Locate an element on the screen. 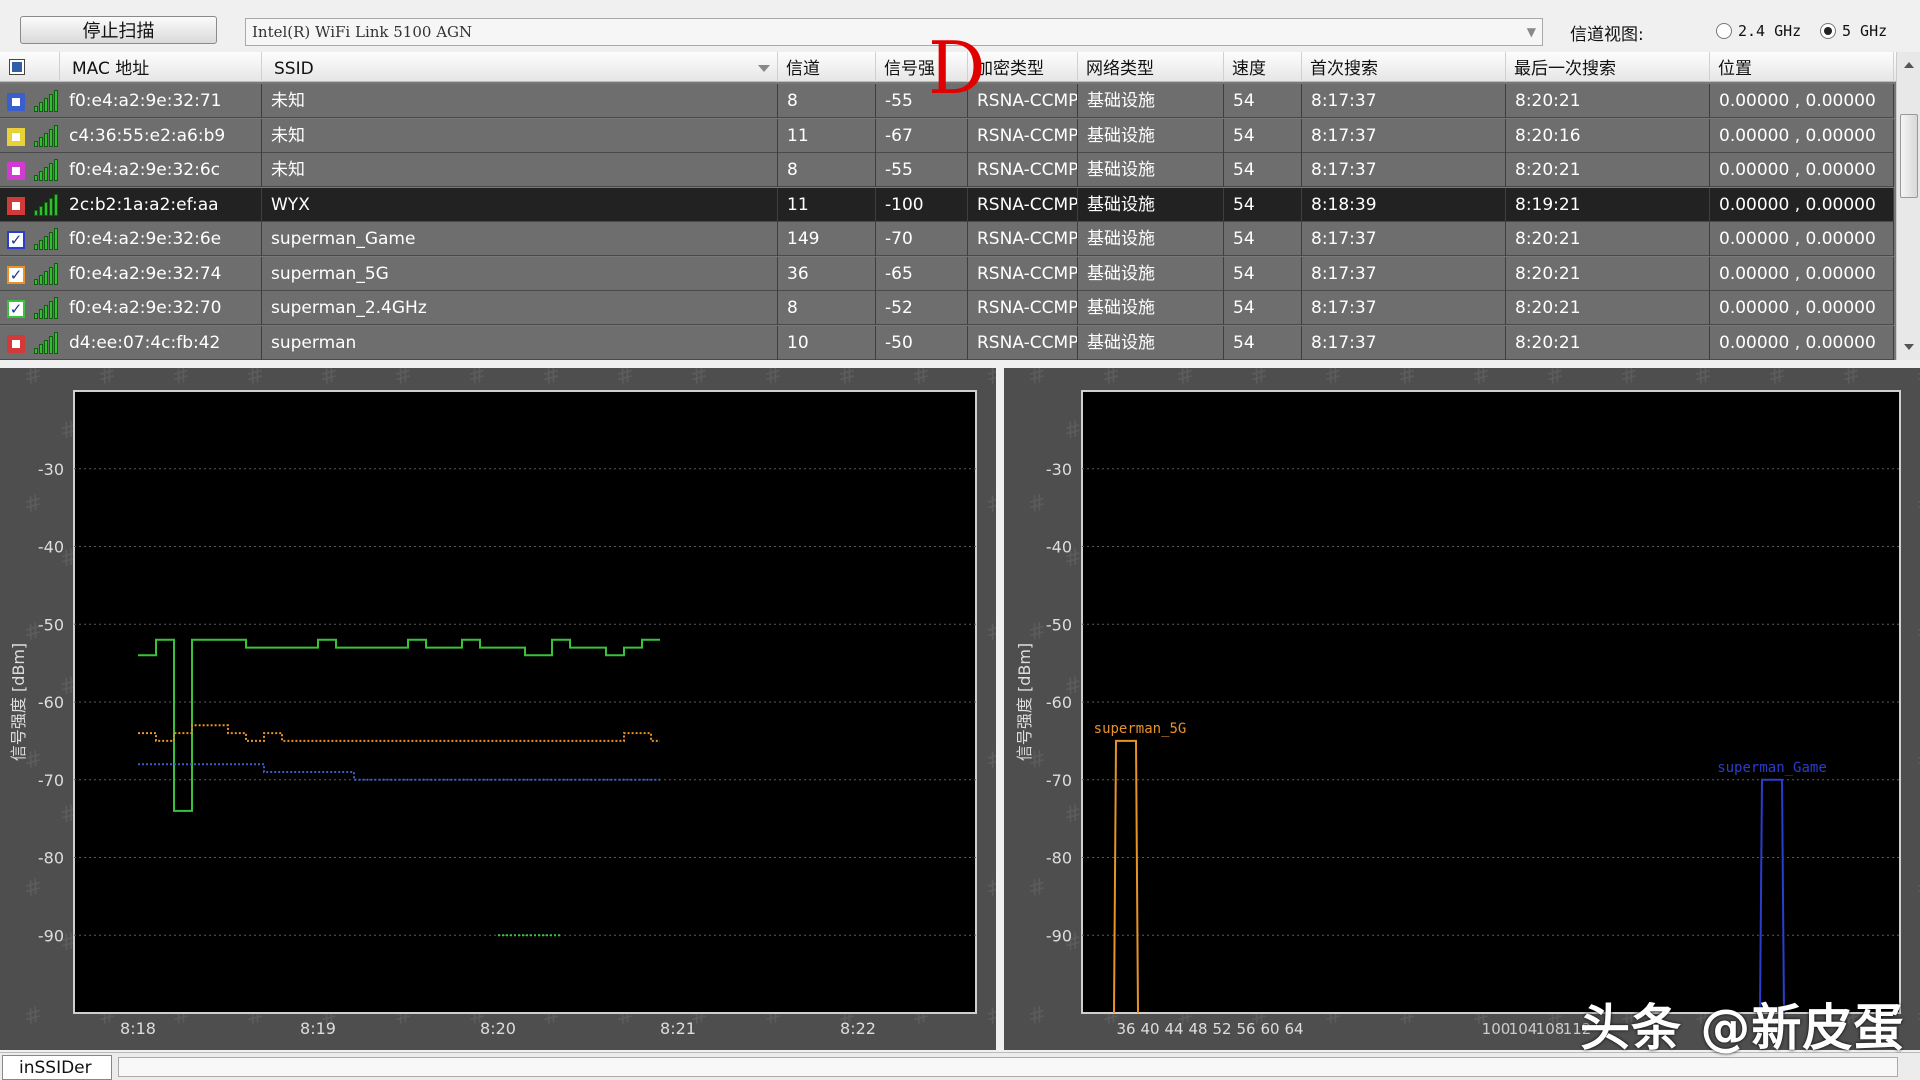 This screenshot has width=1920, height=1080. cell-mac: f0:e4:a2:9e:32:71 is located at coordinates (161, 101).